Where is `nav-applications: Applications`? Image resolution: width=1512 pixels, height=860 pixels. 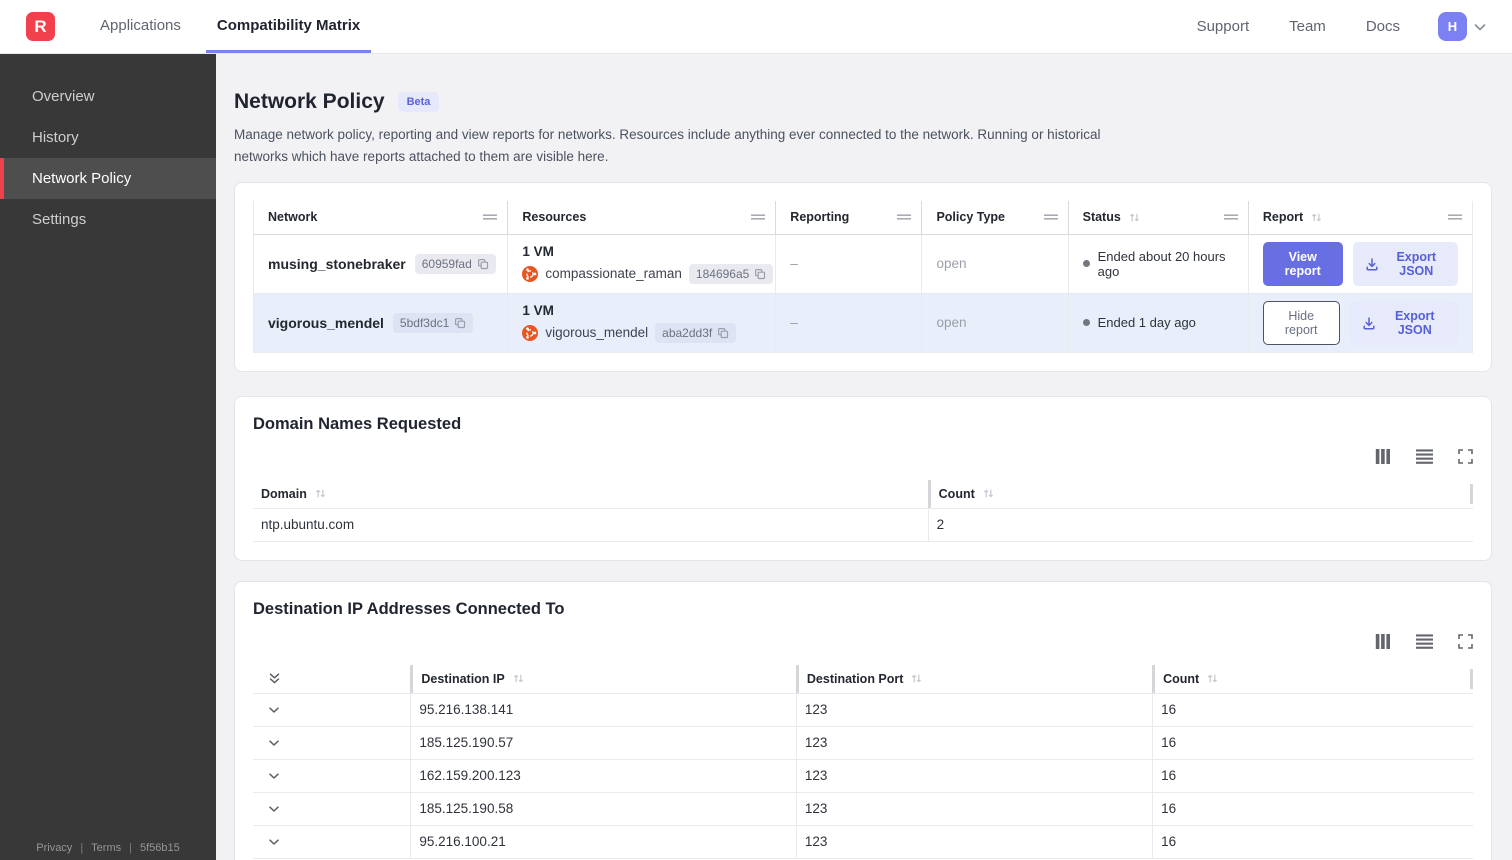 nav-applications: Applications is located at coordinates (140, 26).